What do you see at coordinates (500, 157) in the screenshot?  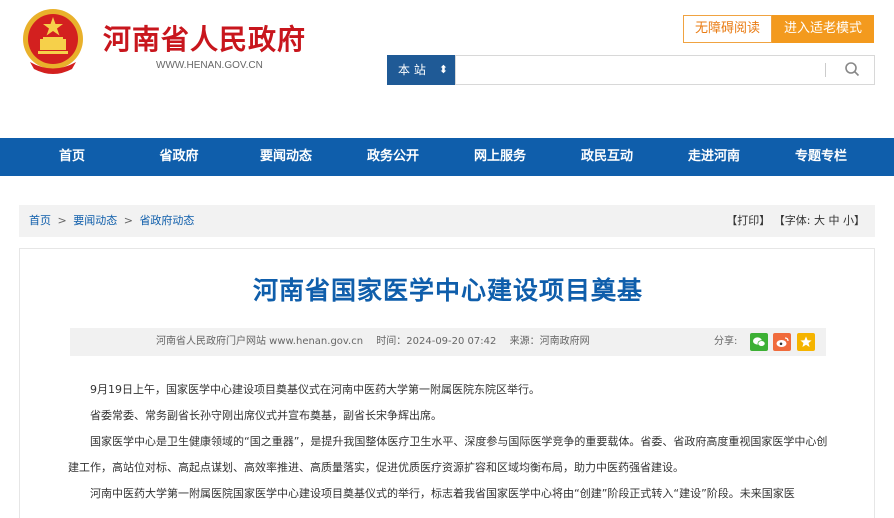 I see `nav-item-online-services: 网上服务` at bounding box center [500, 157].